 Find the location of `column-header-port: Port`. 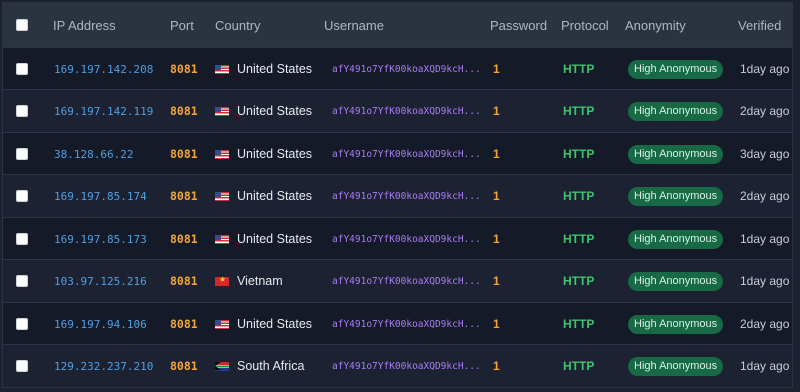

column-header-port: Port is located at coordinates (182, 25).